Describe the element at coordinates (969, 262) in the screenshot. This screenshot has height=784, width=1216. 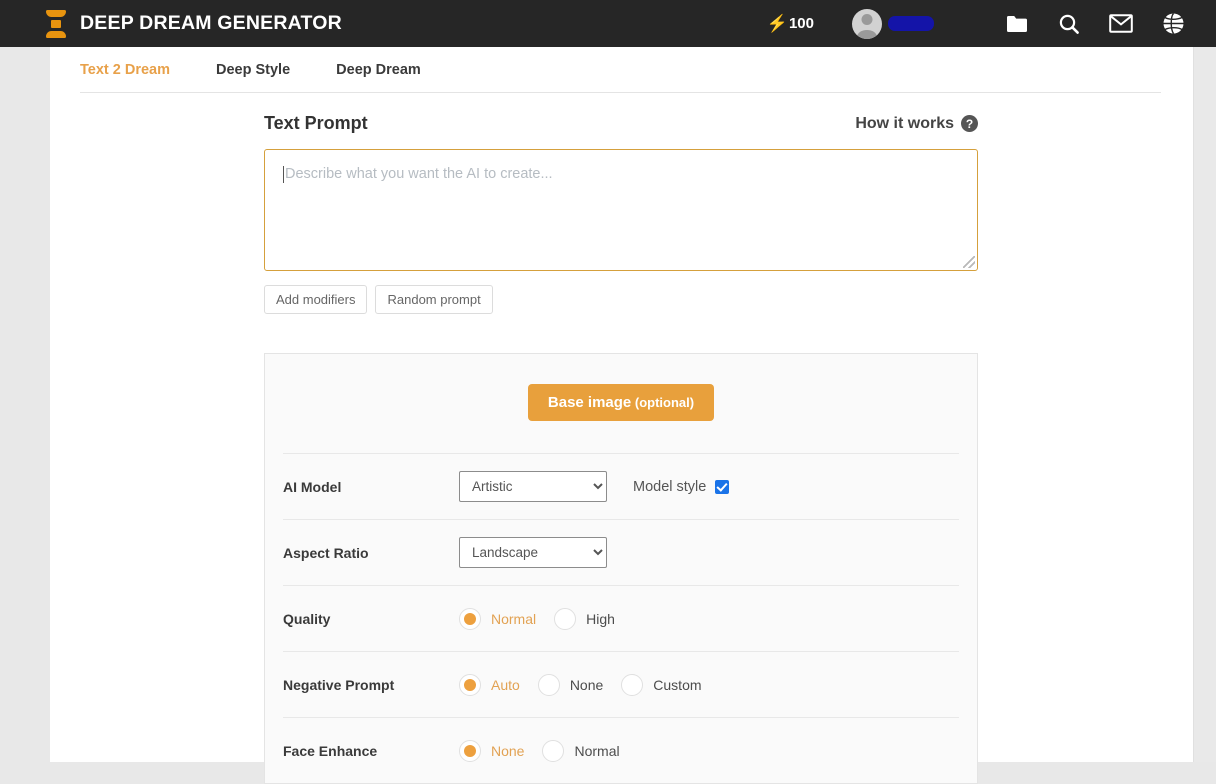
I see `textarea-resize-handle` at that location.